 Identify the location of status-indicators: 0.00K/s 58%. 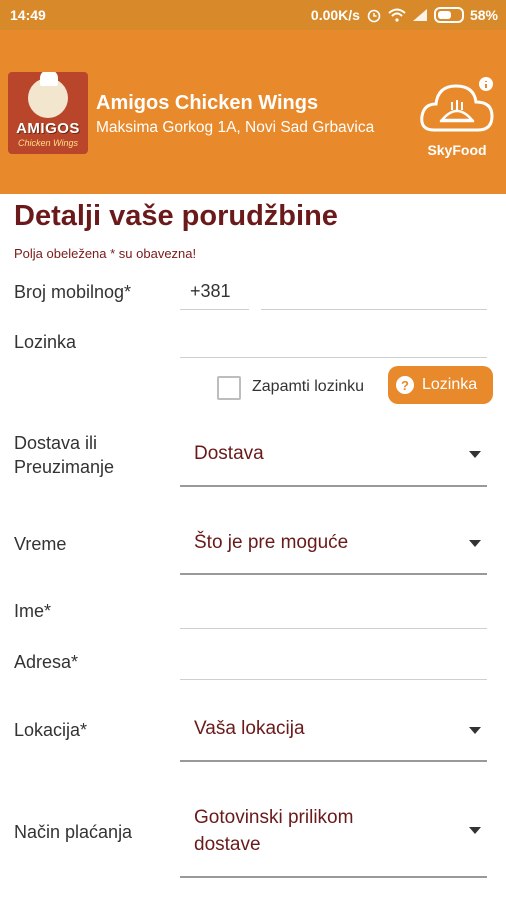
(404, 15).